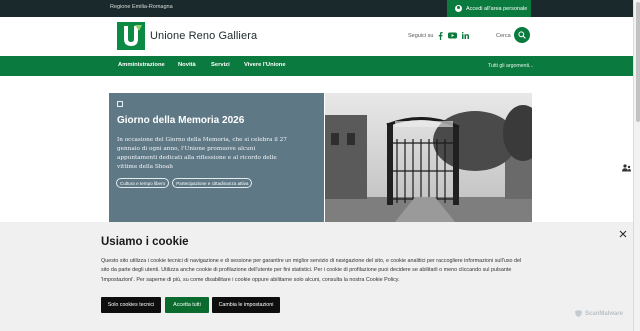 Image resolution: width=640 pixels, height=331 pixels. Describe the element at coordinates (120, 104) in the screenshot. I see `calendar-icon` at that location.